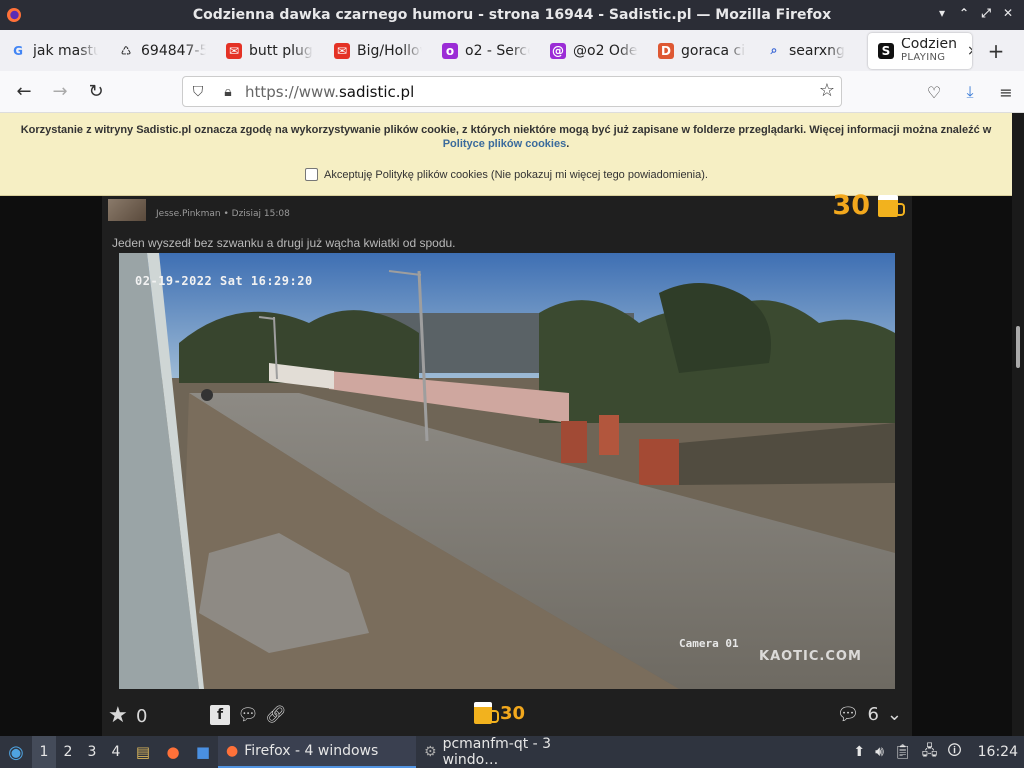  What do you see at coordinates (709, 643) in the screenshot?
I see `camera-label: Camera 01` at bounding box center [709, 643].